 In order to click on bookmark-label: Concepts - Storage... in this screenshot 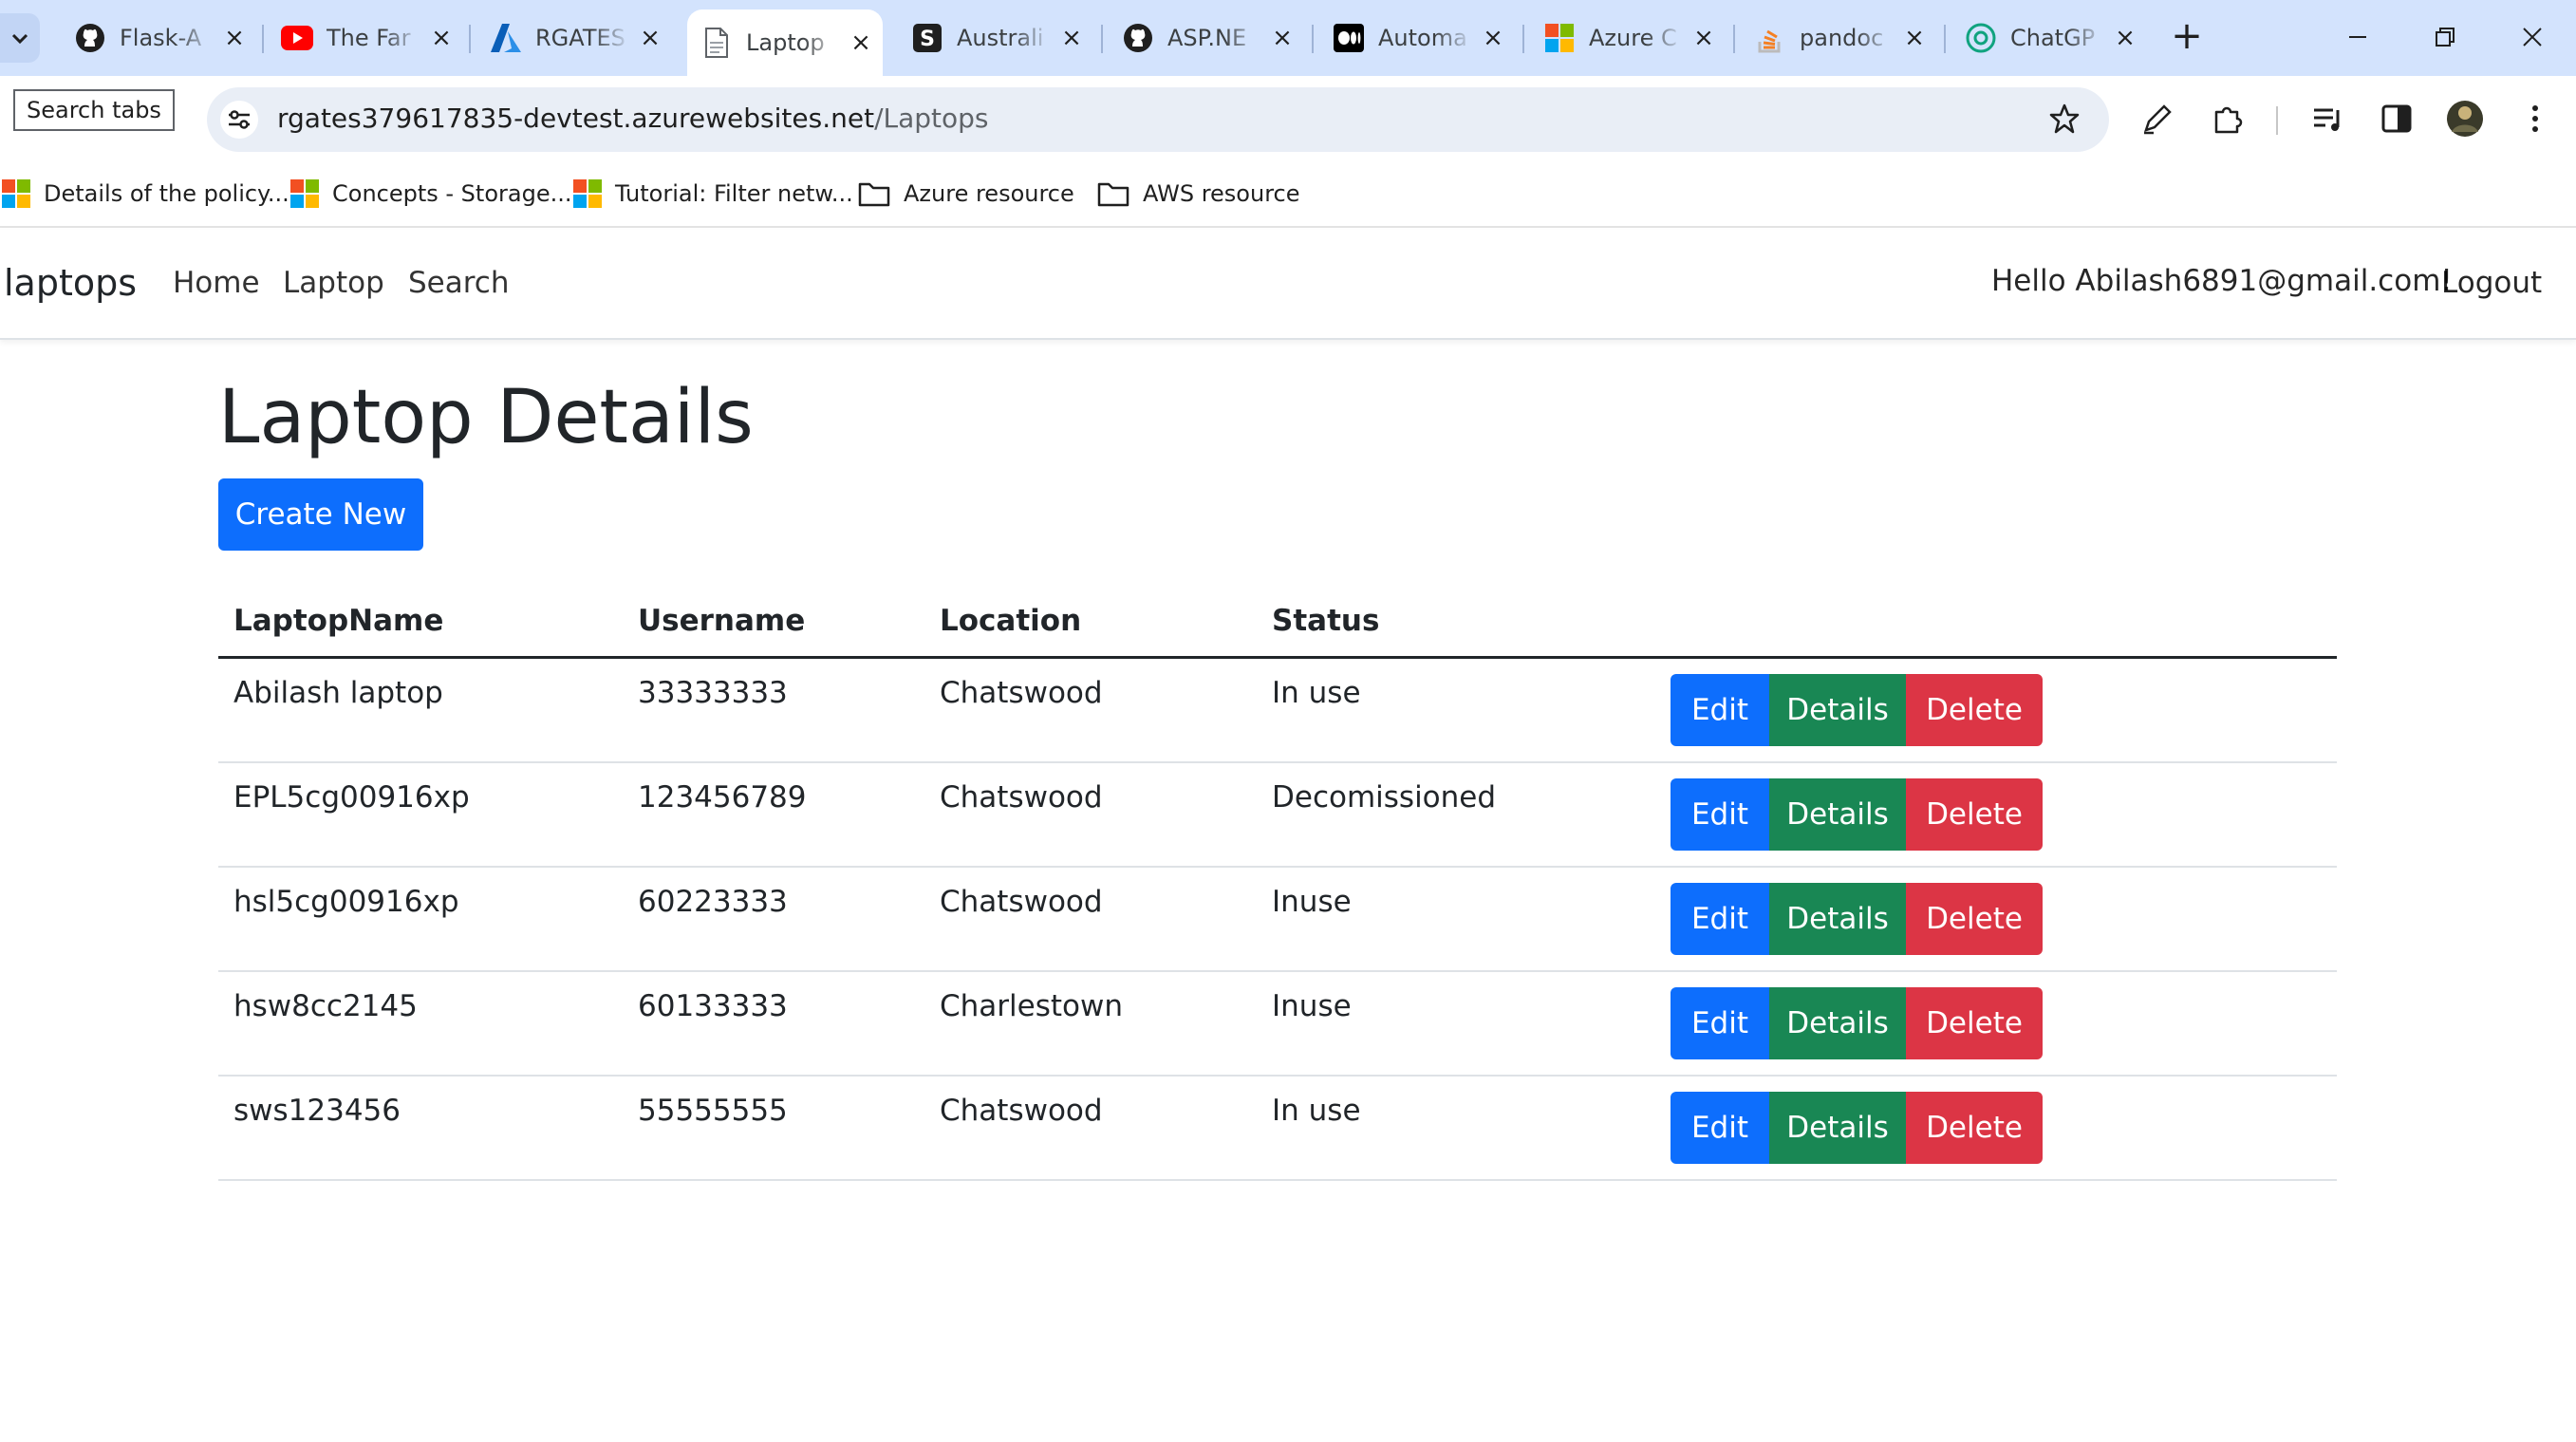, I will do `click(452, 193)`.